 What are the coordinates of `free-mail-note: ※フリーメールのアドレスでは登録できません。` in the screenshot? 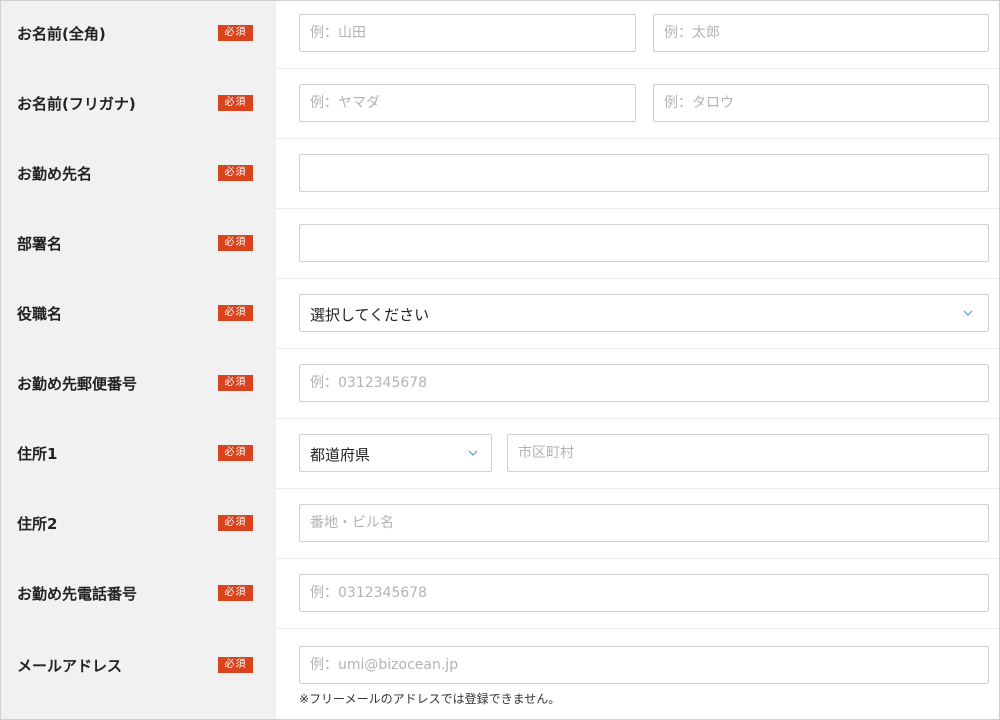 It's located at (430, 699).